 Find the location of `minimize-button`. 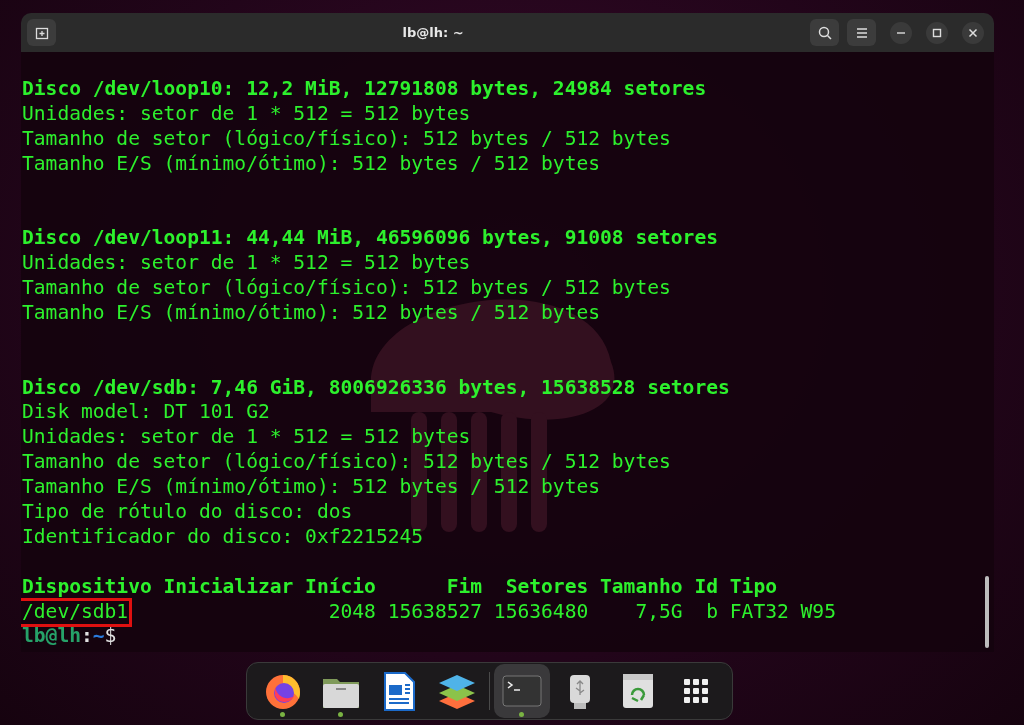

minimize-button is located at coordinates (901, 32).